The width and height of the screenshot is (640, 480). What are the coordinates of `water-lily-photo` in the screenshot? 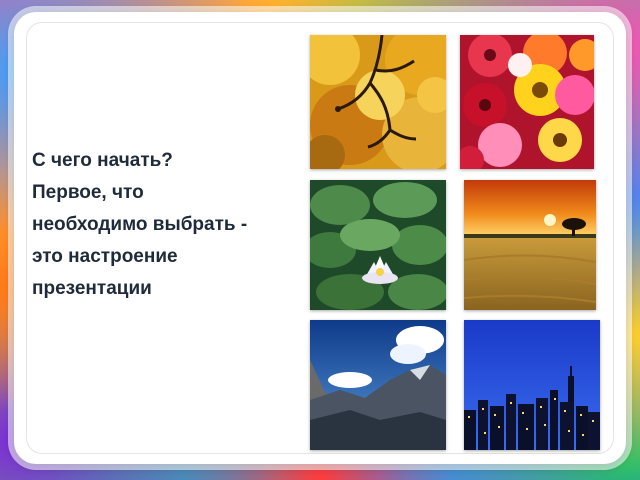 It's located at (378, 245).